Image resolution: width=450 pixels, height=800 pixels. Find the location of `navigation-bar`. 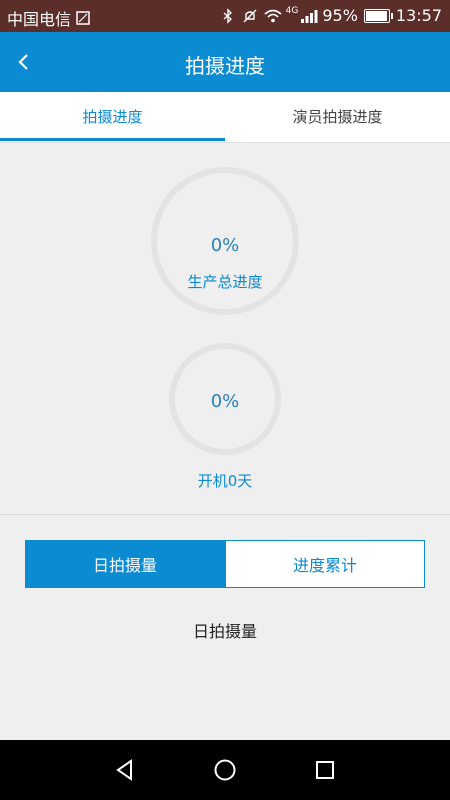

navigation-bar is located at coordinates (225, 770).